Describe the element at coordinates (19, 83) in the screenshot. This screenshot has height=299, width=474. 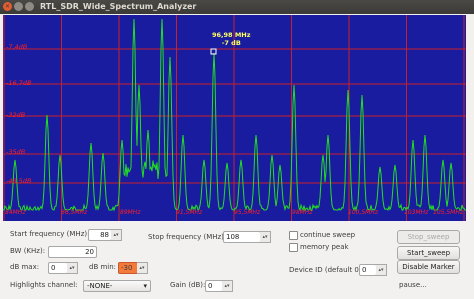
I see `y-tick-label: -16,7dB` at that location.